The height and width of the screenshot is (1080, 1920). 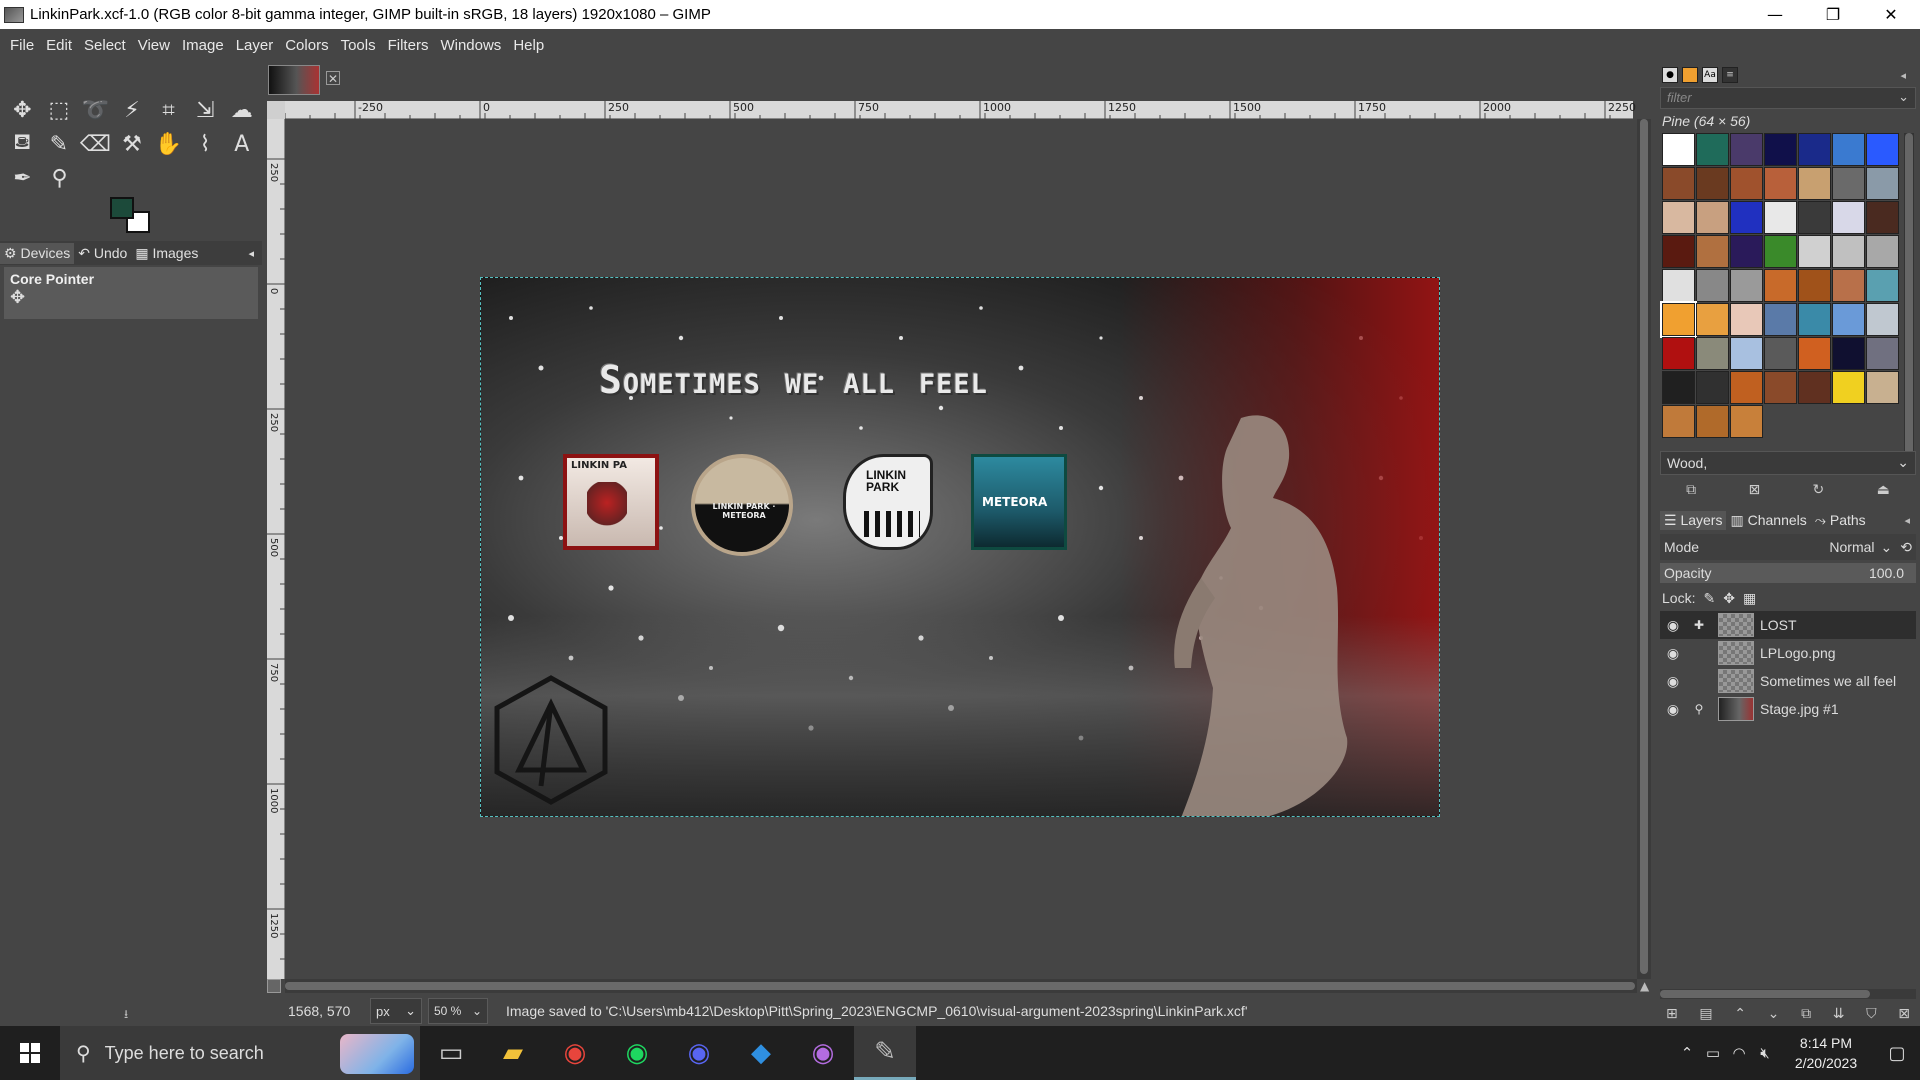 What do you see at coordinates (1670, 75) in the screenshot?
I see `brush-tab-icon: ●` at bounding box center [1670, 75].